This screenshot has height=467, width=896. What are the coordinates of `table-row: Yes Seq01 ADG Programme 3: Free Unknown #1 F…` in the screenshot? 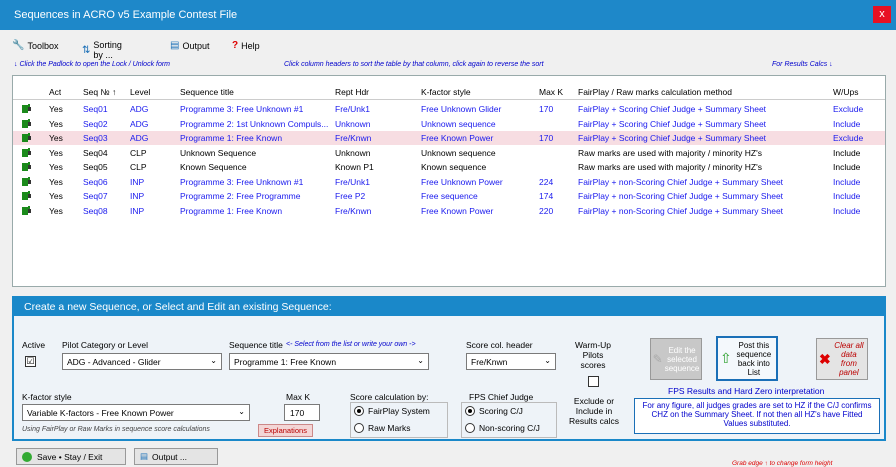 It's located at (449, 109).